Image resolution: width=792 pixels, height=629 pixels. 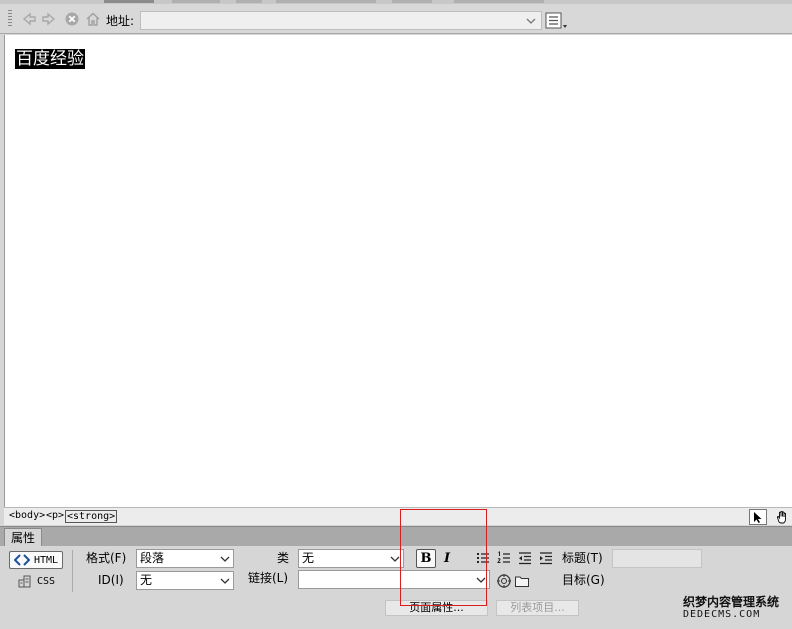 What do you see at coordinates (546, 558) in the screenshot?
I see `indent-icon` at bounding box center [546, 558].